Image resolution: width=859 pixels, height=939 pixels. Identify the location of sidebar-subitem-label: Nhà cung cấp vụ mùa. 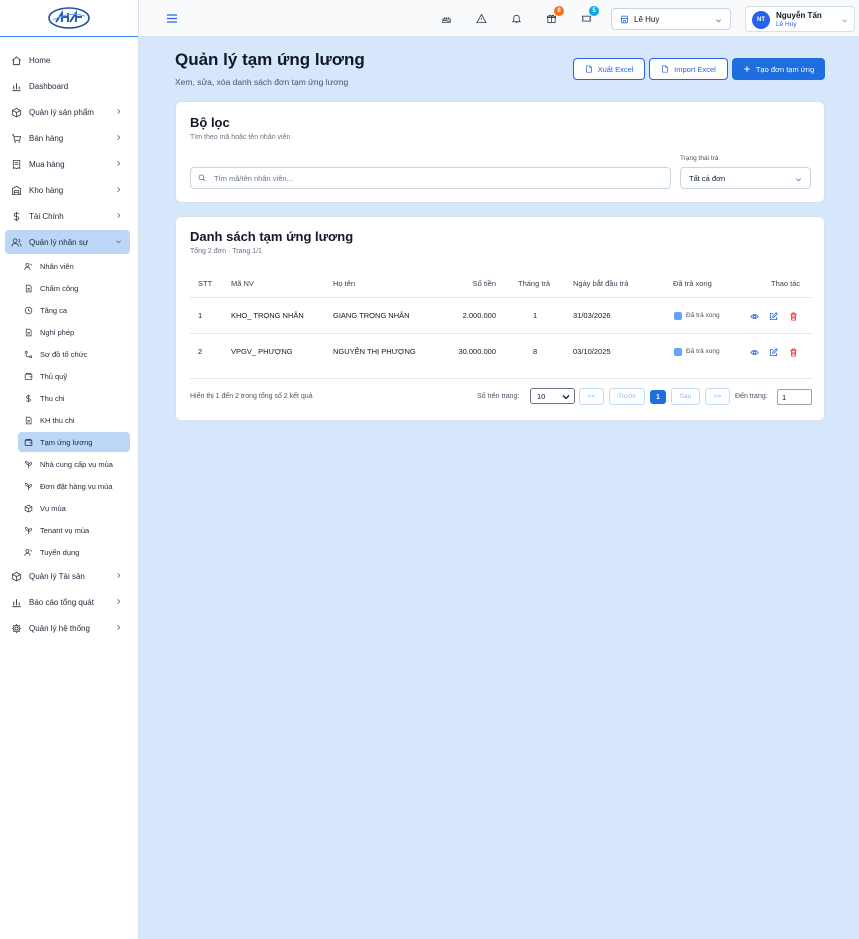
(76, 464).